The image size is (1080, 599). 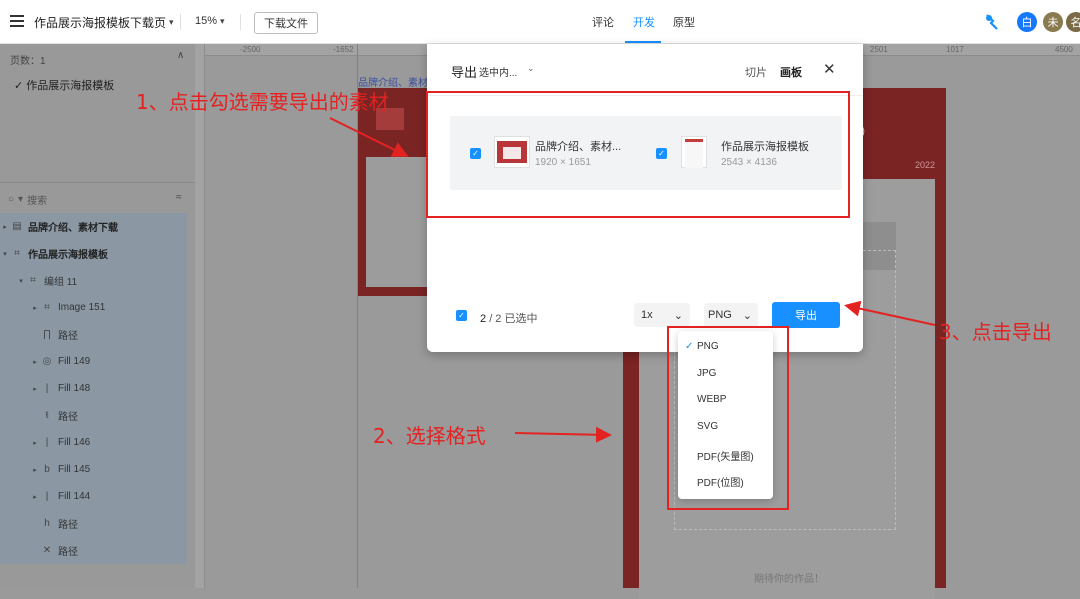 What do you see at coordinates (82, 307) in the screenshot?
I see `layer-label: Image 151` at bounding box center [82, 307].